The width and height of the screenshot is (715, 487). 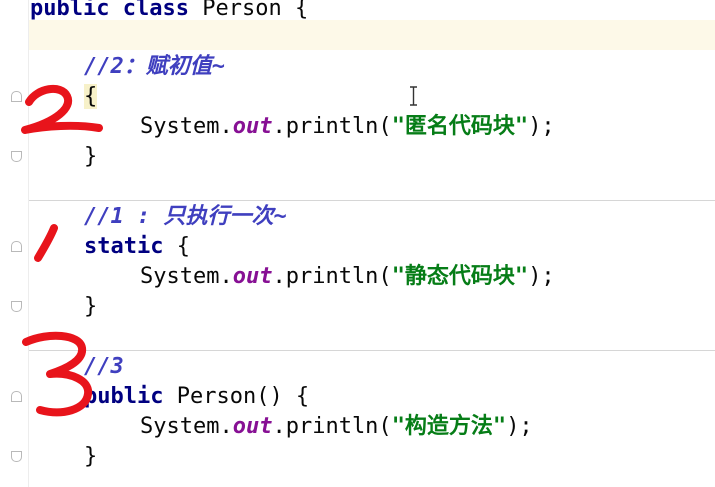 What do you see at coordinates (185, 216) in the screenshot?
I see `code-comment: //1 : 只执行一次~` at bounding box center [185, 216].